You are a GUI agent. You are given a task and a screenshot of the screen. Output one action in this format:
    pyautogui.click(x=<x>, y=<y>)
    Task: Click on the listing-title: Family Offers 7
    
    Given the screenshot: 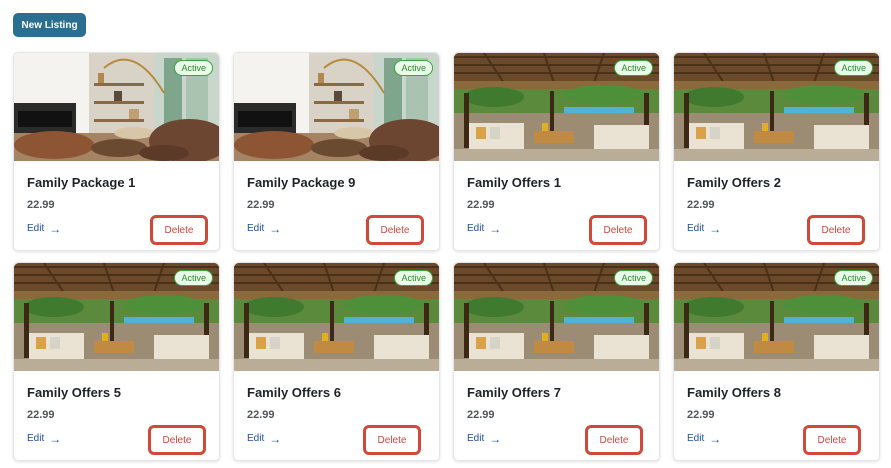 What is the action you would take?
    pyautogui.click(x=514, y=392)
    